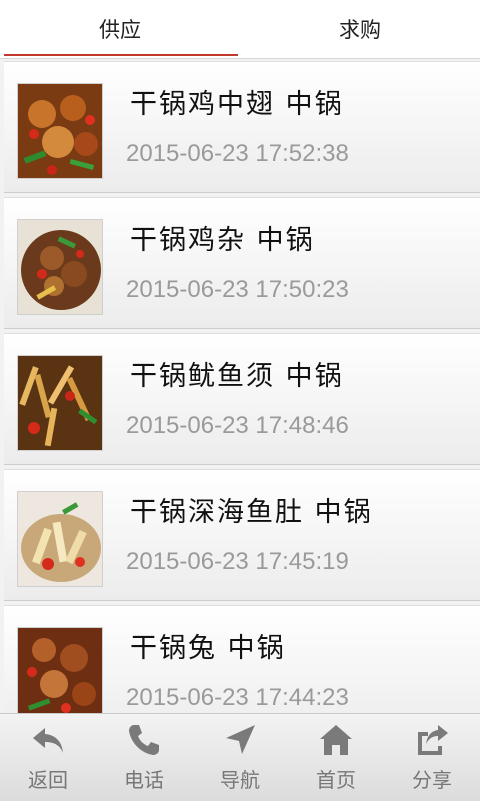 Image resolution: width=480 pixels, height=801 pixels. What do you see at coordinates (240, 780) in the screenshot?
I see `nav-navigation-label: 导航` at bounding box center [240, 780].